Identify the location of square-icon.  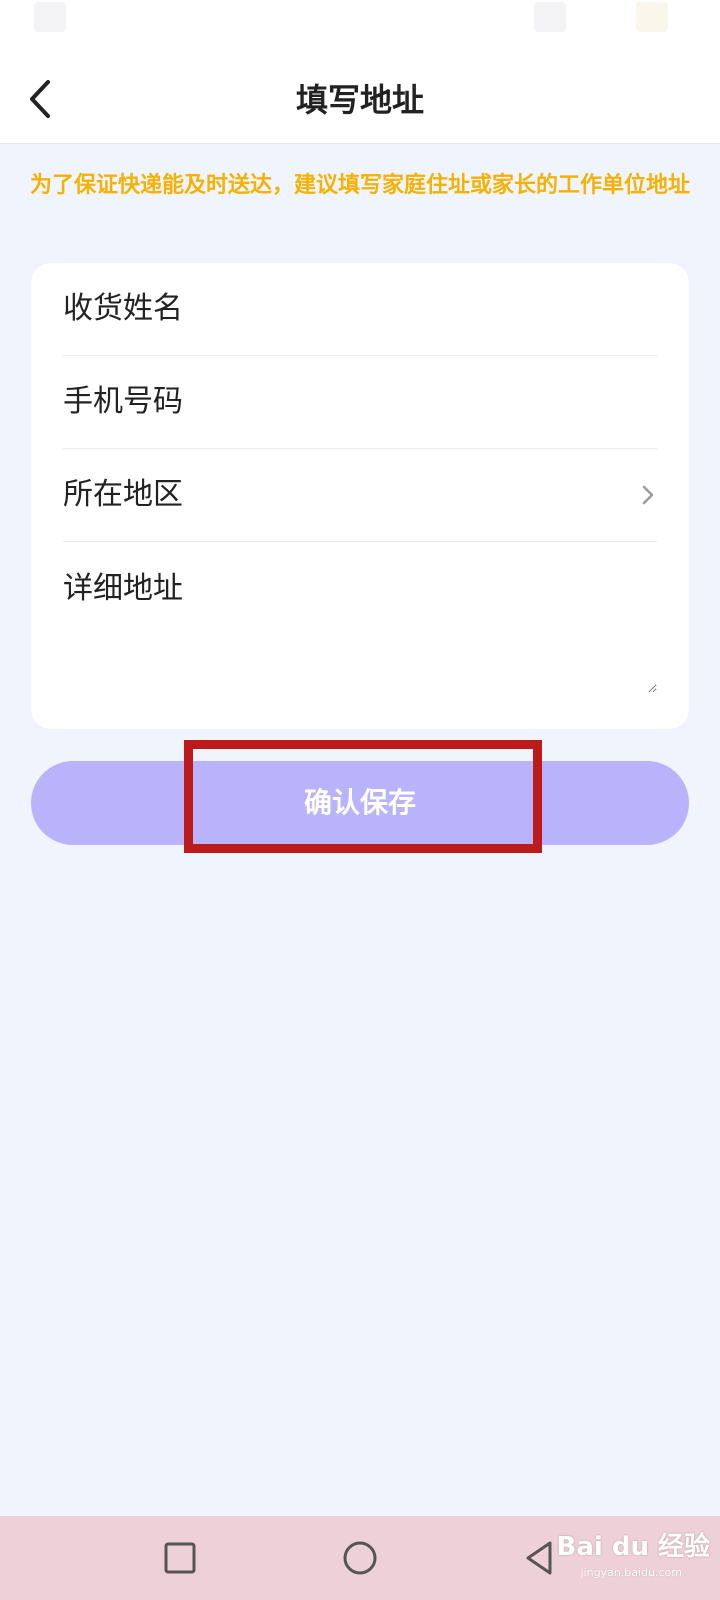
(180, 1558).